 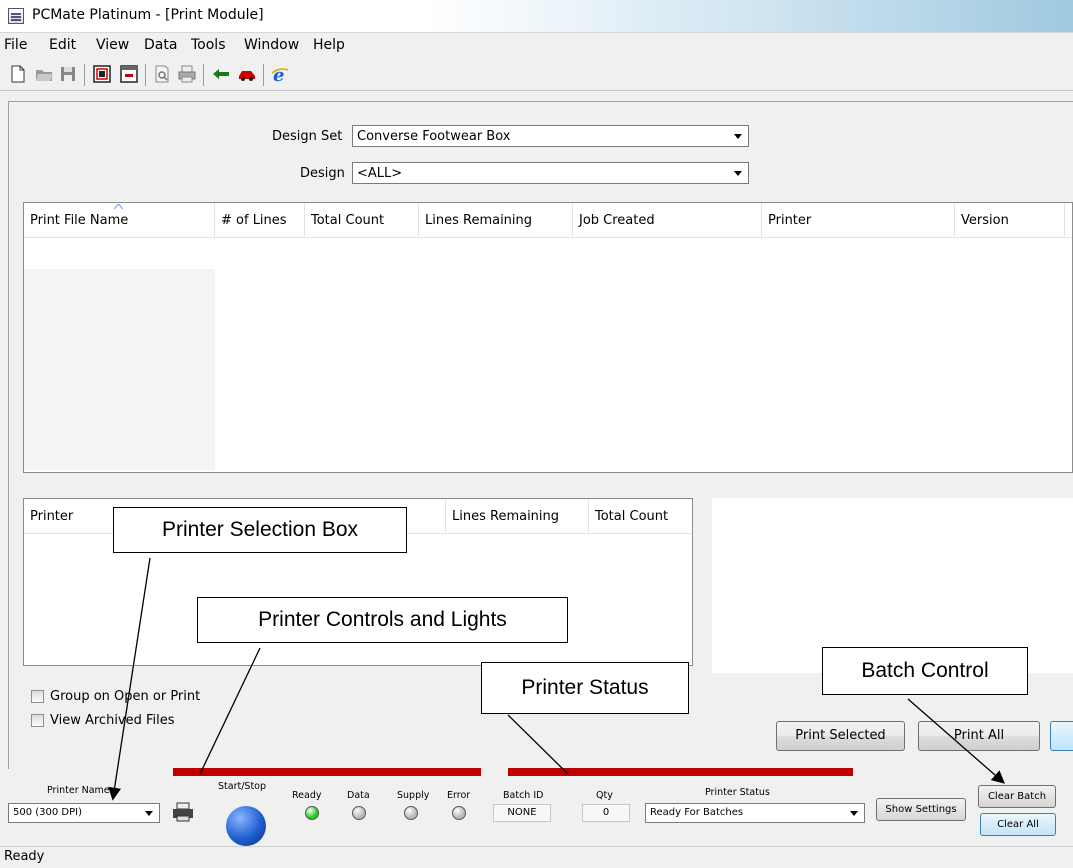 What do you see at coordinates (260, 530) in the screenshot?
I see `callout-printer-selection: Printer Selection Box` at bounding box center [260, 530].